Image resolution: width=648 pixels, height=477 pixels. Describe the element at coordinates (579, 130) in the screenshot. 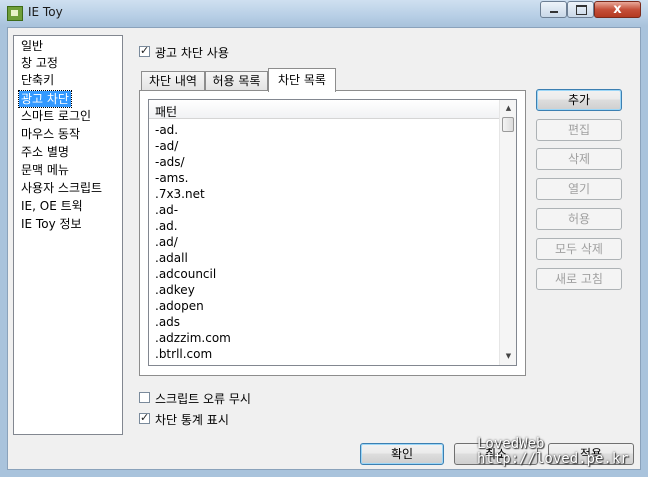

I see `edit-button: 편집` at that location.